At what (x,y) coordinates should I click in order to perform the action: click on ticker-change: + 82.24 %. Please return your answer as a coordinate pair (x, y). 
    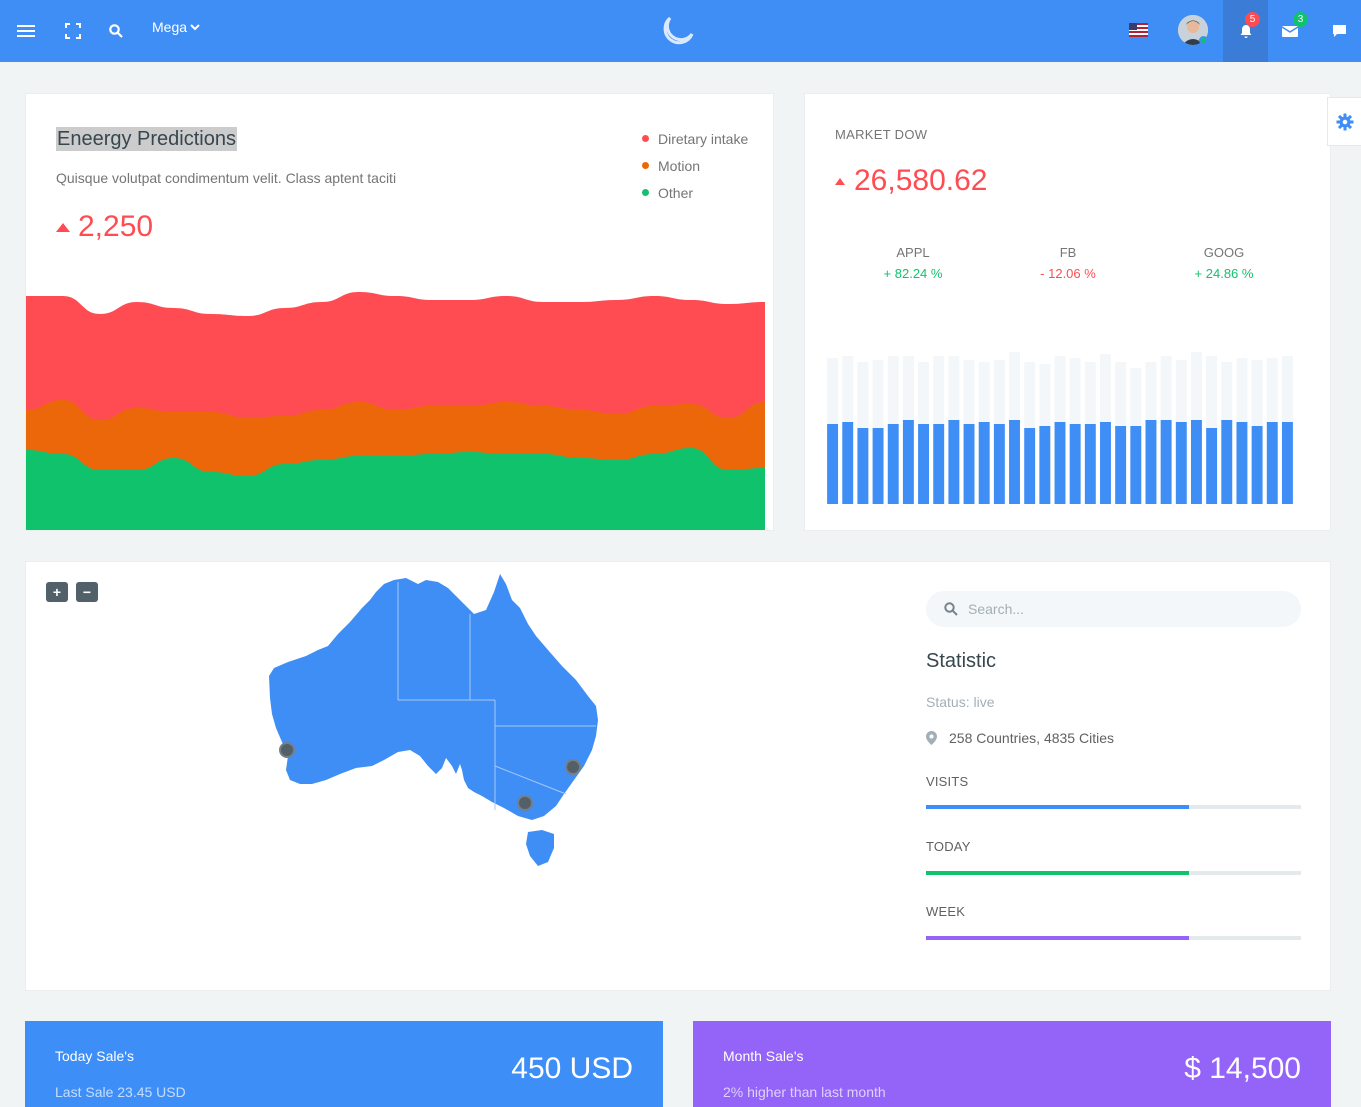
    Looking at the image, I should click on (913, 273).